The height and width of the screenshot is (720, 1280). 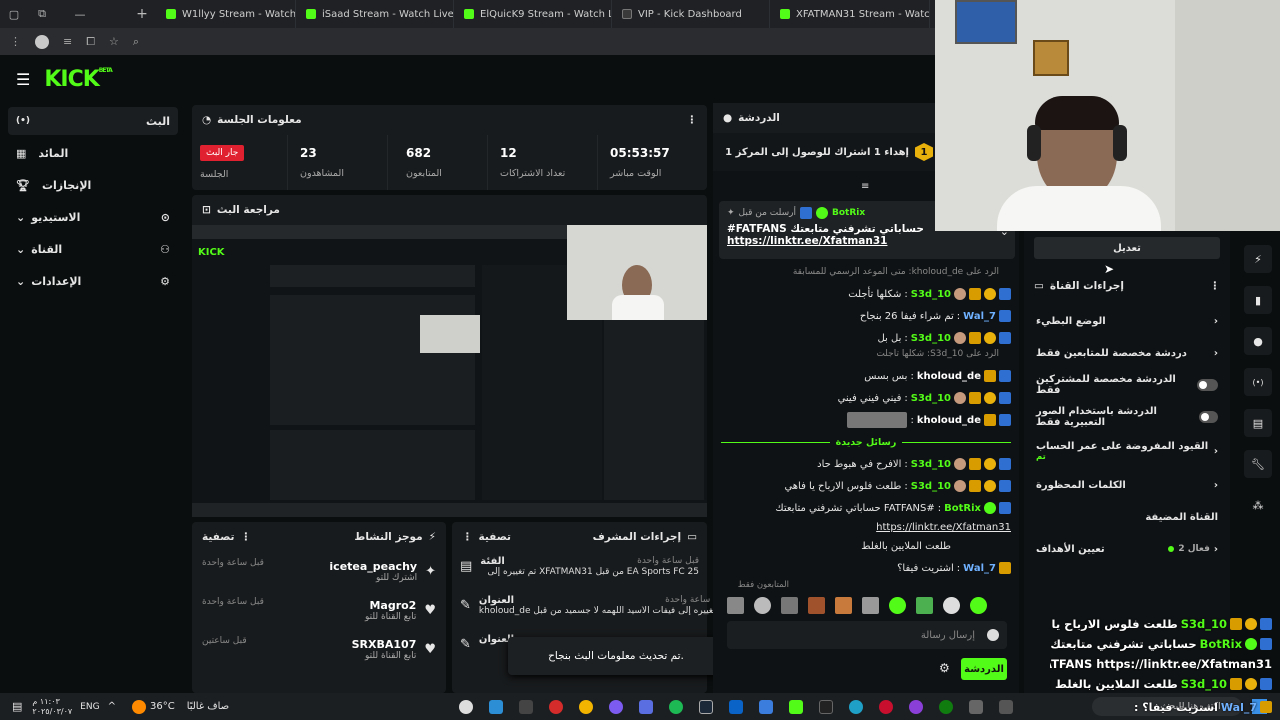 I want to click on followers-only-row: دردشة مخصصة للمتابعين فقط ›, so click(x=1127, y=353).